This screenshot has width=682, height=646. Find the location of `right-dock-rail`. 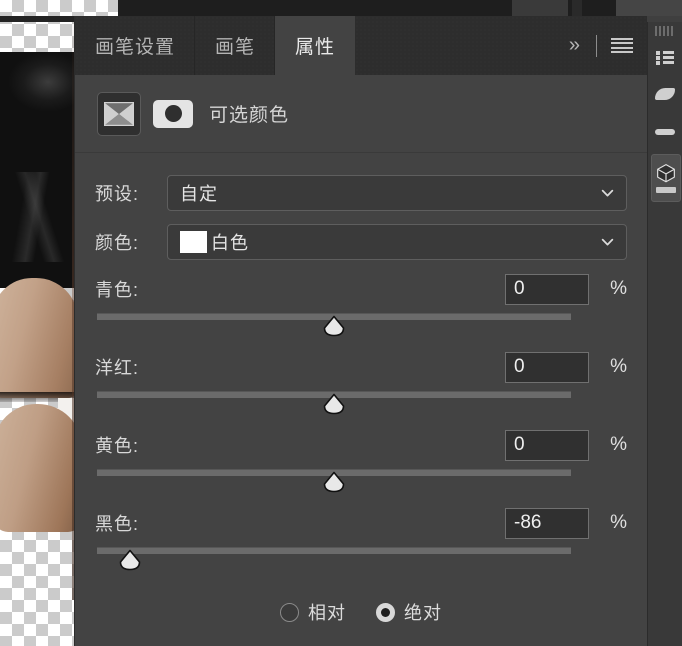

right-dock-rail is located at coordinates (664, 334).